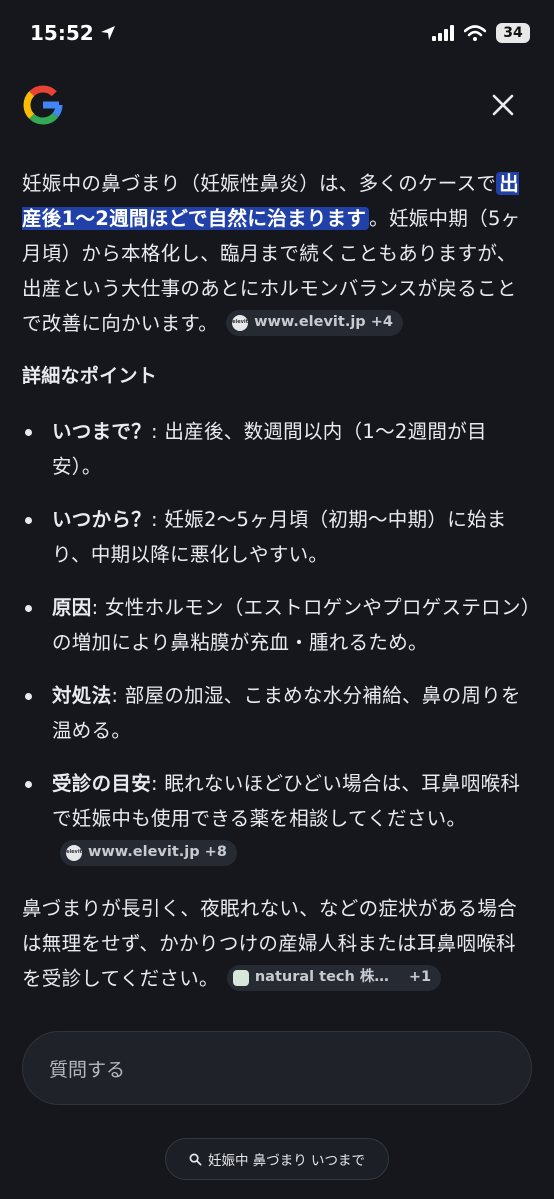 Image resolution: width=554 pixels, height=1199 pixels. Describe the element at coordinates (240, 977) in the screenshot. I see `naturaltech-favicon-icon` at that location.